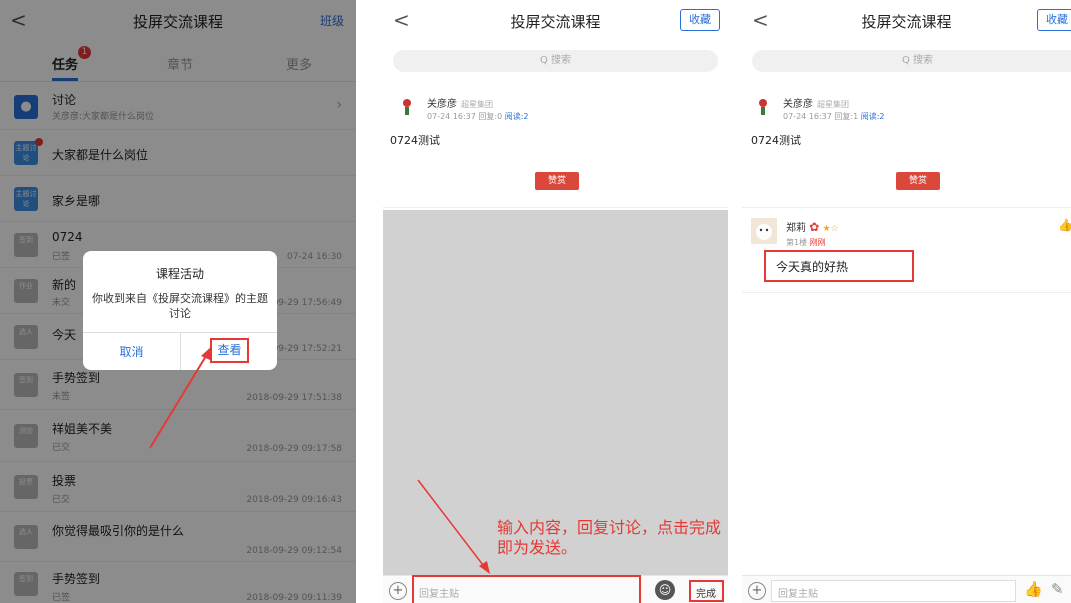  What do you see at coordinates (706, 592) in the screenshot?
I see `done-button: 完成` at bounding box center [706, 592].